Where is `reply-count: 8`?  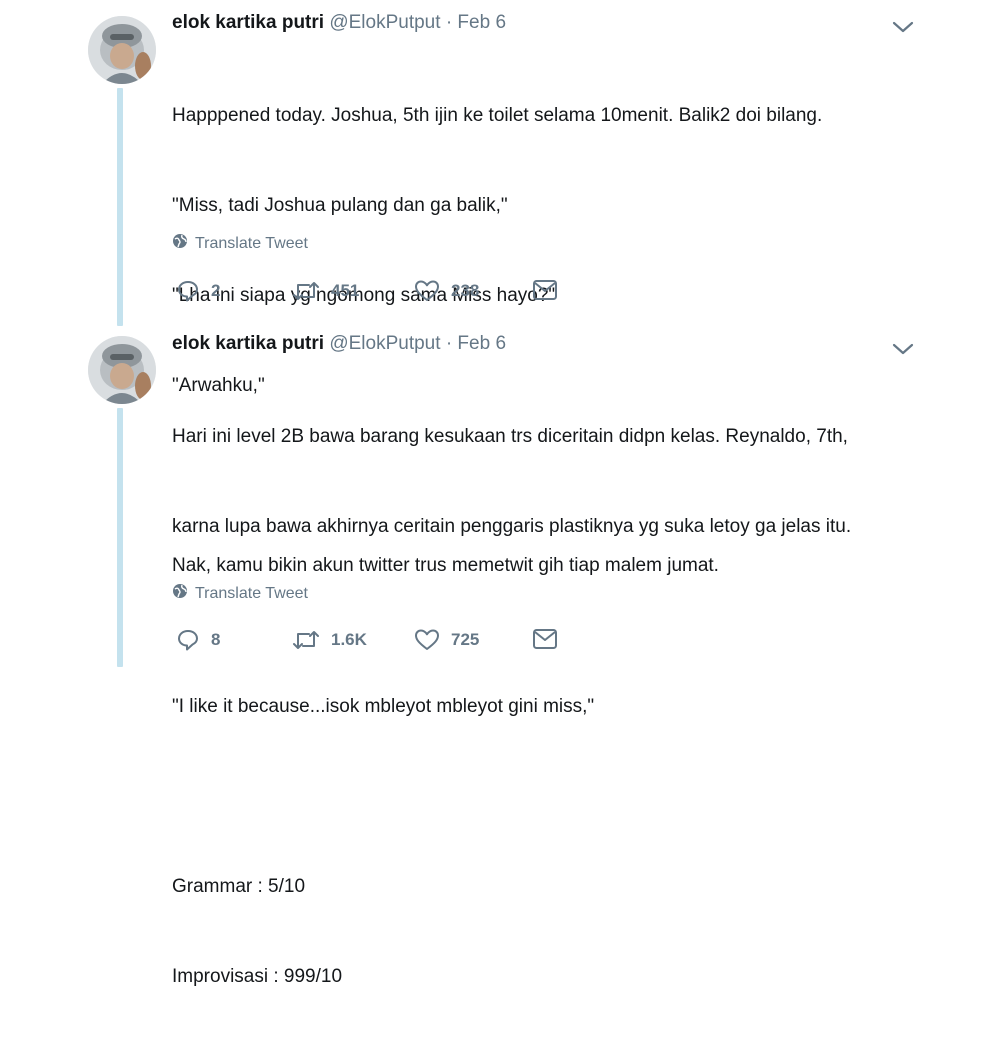
reply-count: 8 is located at coordinates (216, 639).